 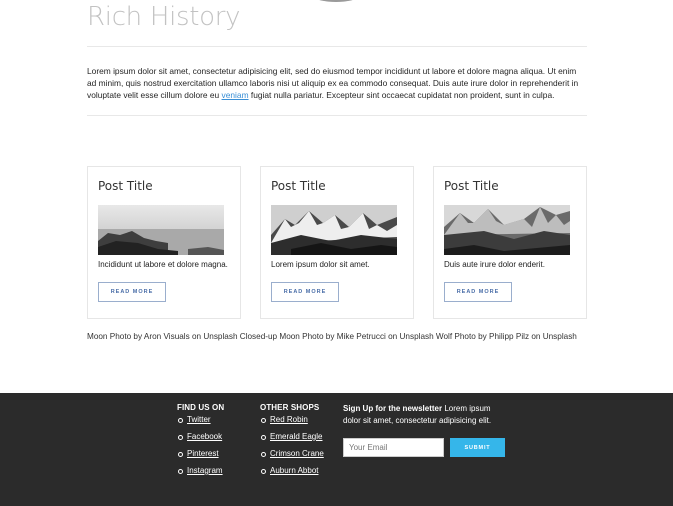 What do you see at coordinates (204, 436) in the screenshot?
I see `facebook-link: Facebook` at bounding box center [204, 436].